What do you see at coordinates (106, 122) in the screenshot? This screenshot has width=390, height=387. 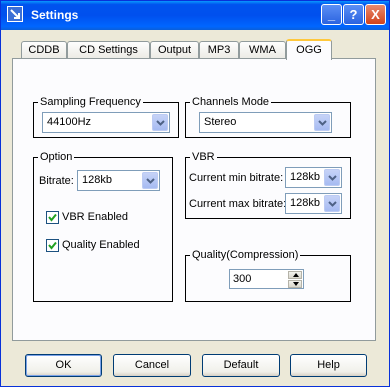 I see `sampling-frequency-select: 44100Hz` at bounding box center [106, 122].